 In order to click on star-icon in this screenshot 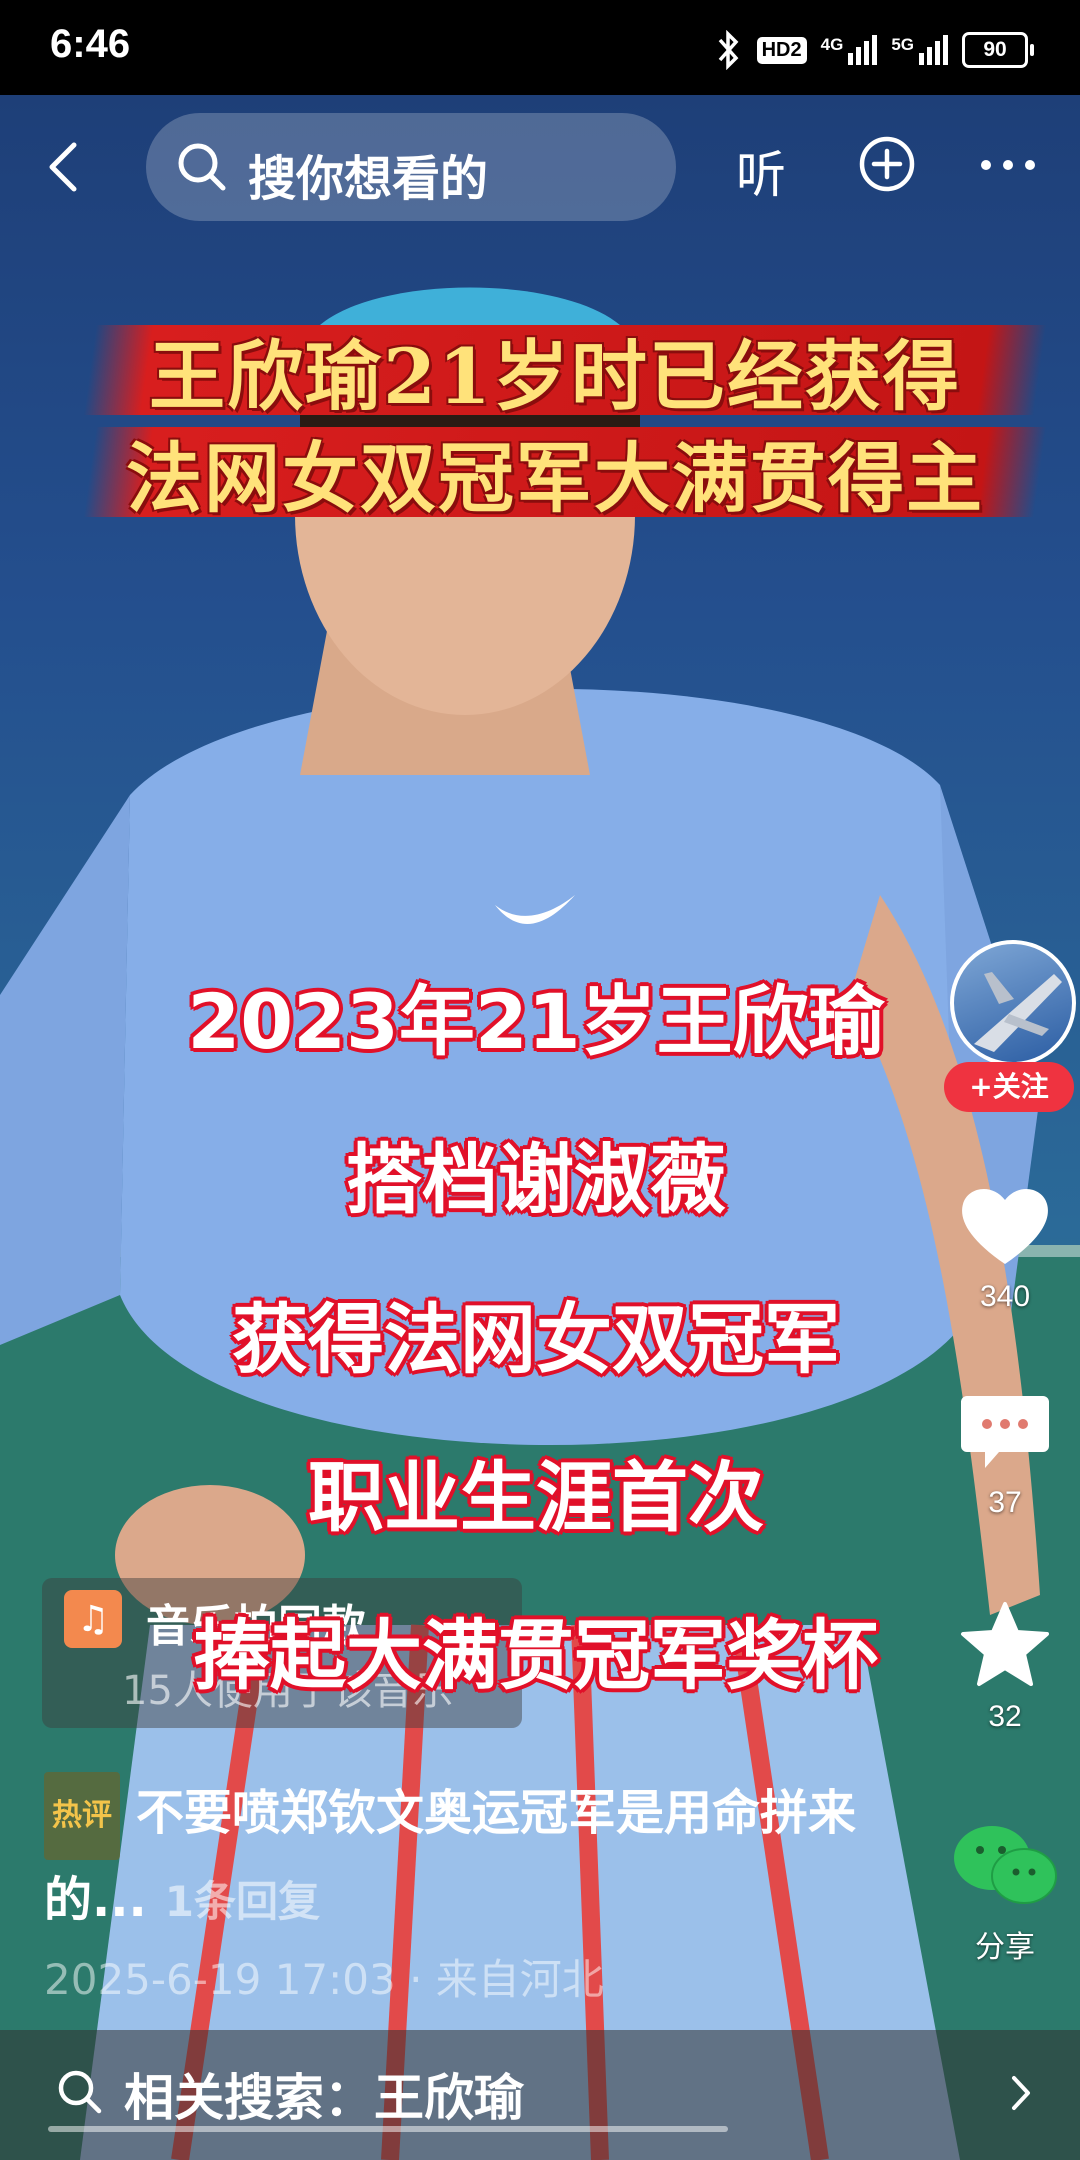, I will do `click(1005, 1644)`.